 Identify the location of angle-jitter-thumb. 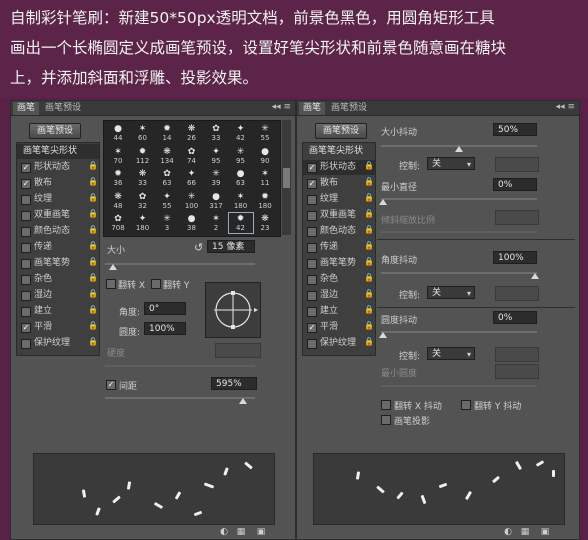
(535, 276).